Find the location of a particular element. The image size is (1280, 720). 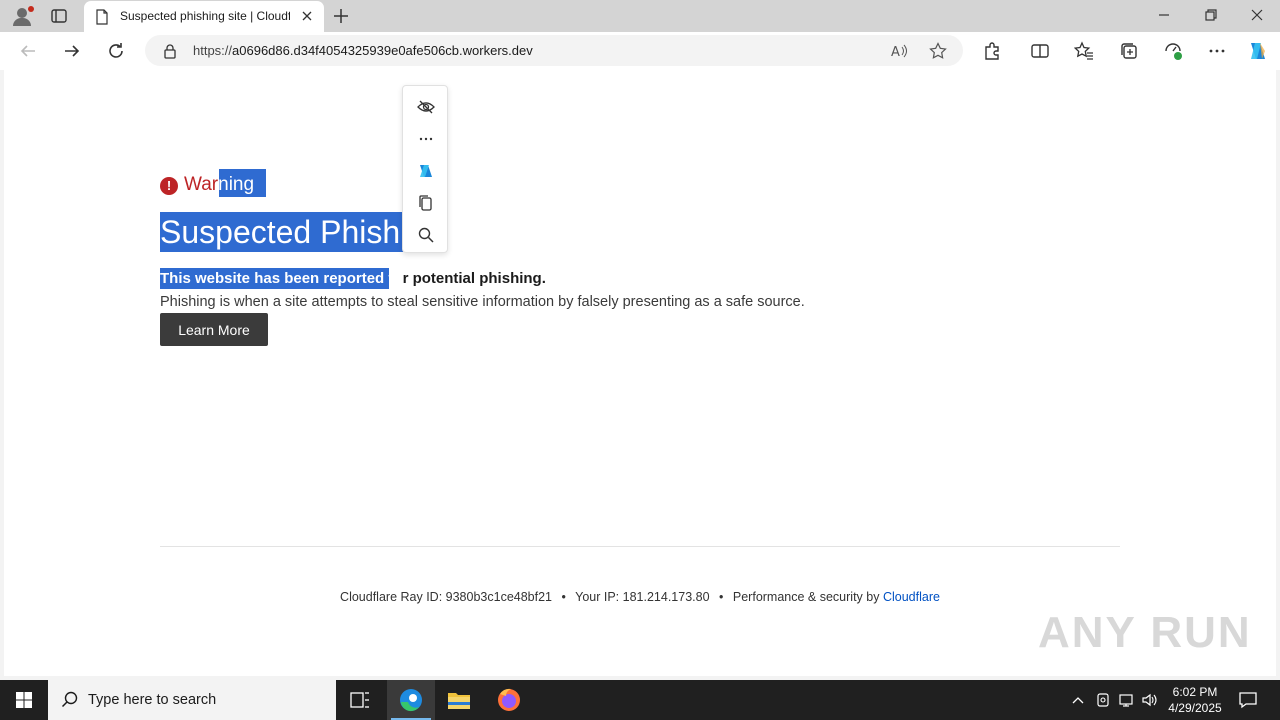

warning-label: Warning is located at coordinates (219, 185).